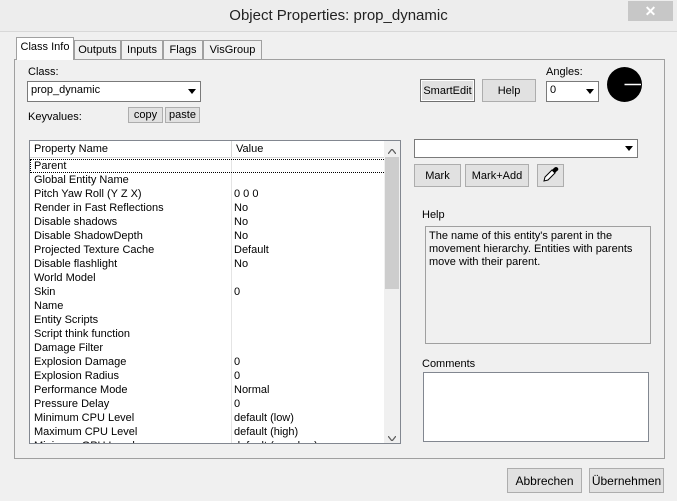  What do you see at coordinates (84, 418) in the screenshot?
I see `property-name: Minimum CPU Level` at bounding box center [84, 418].